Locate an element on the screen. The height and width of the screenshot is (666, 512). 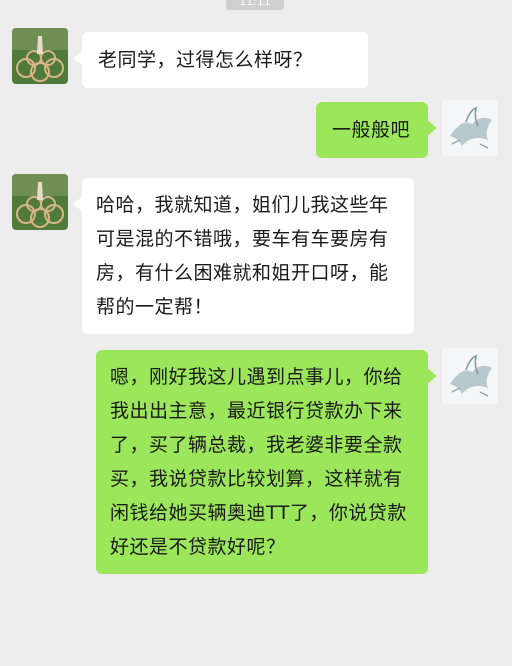
message-text: 老同学，过得怎么样呀？ is located at coordinates (205, 60).